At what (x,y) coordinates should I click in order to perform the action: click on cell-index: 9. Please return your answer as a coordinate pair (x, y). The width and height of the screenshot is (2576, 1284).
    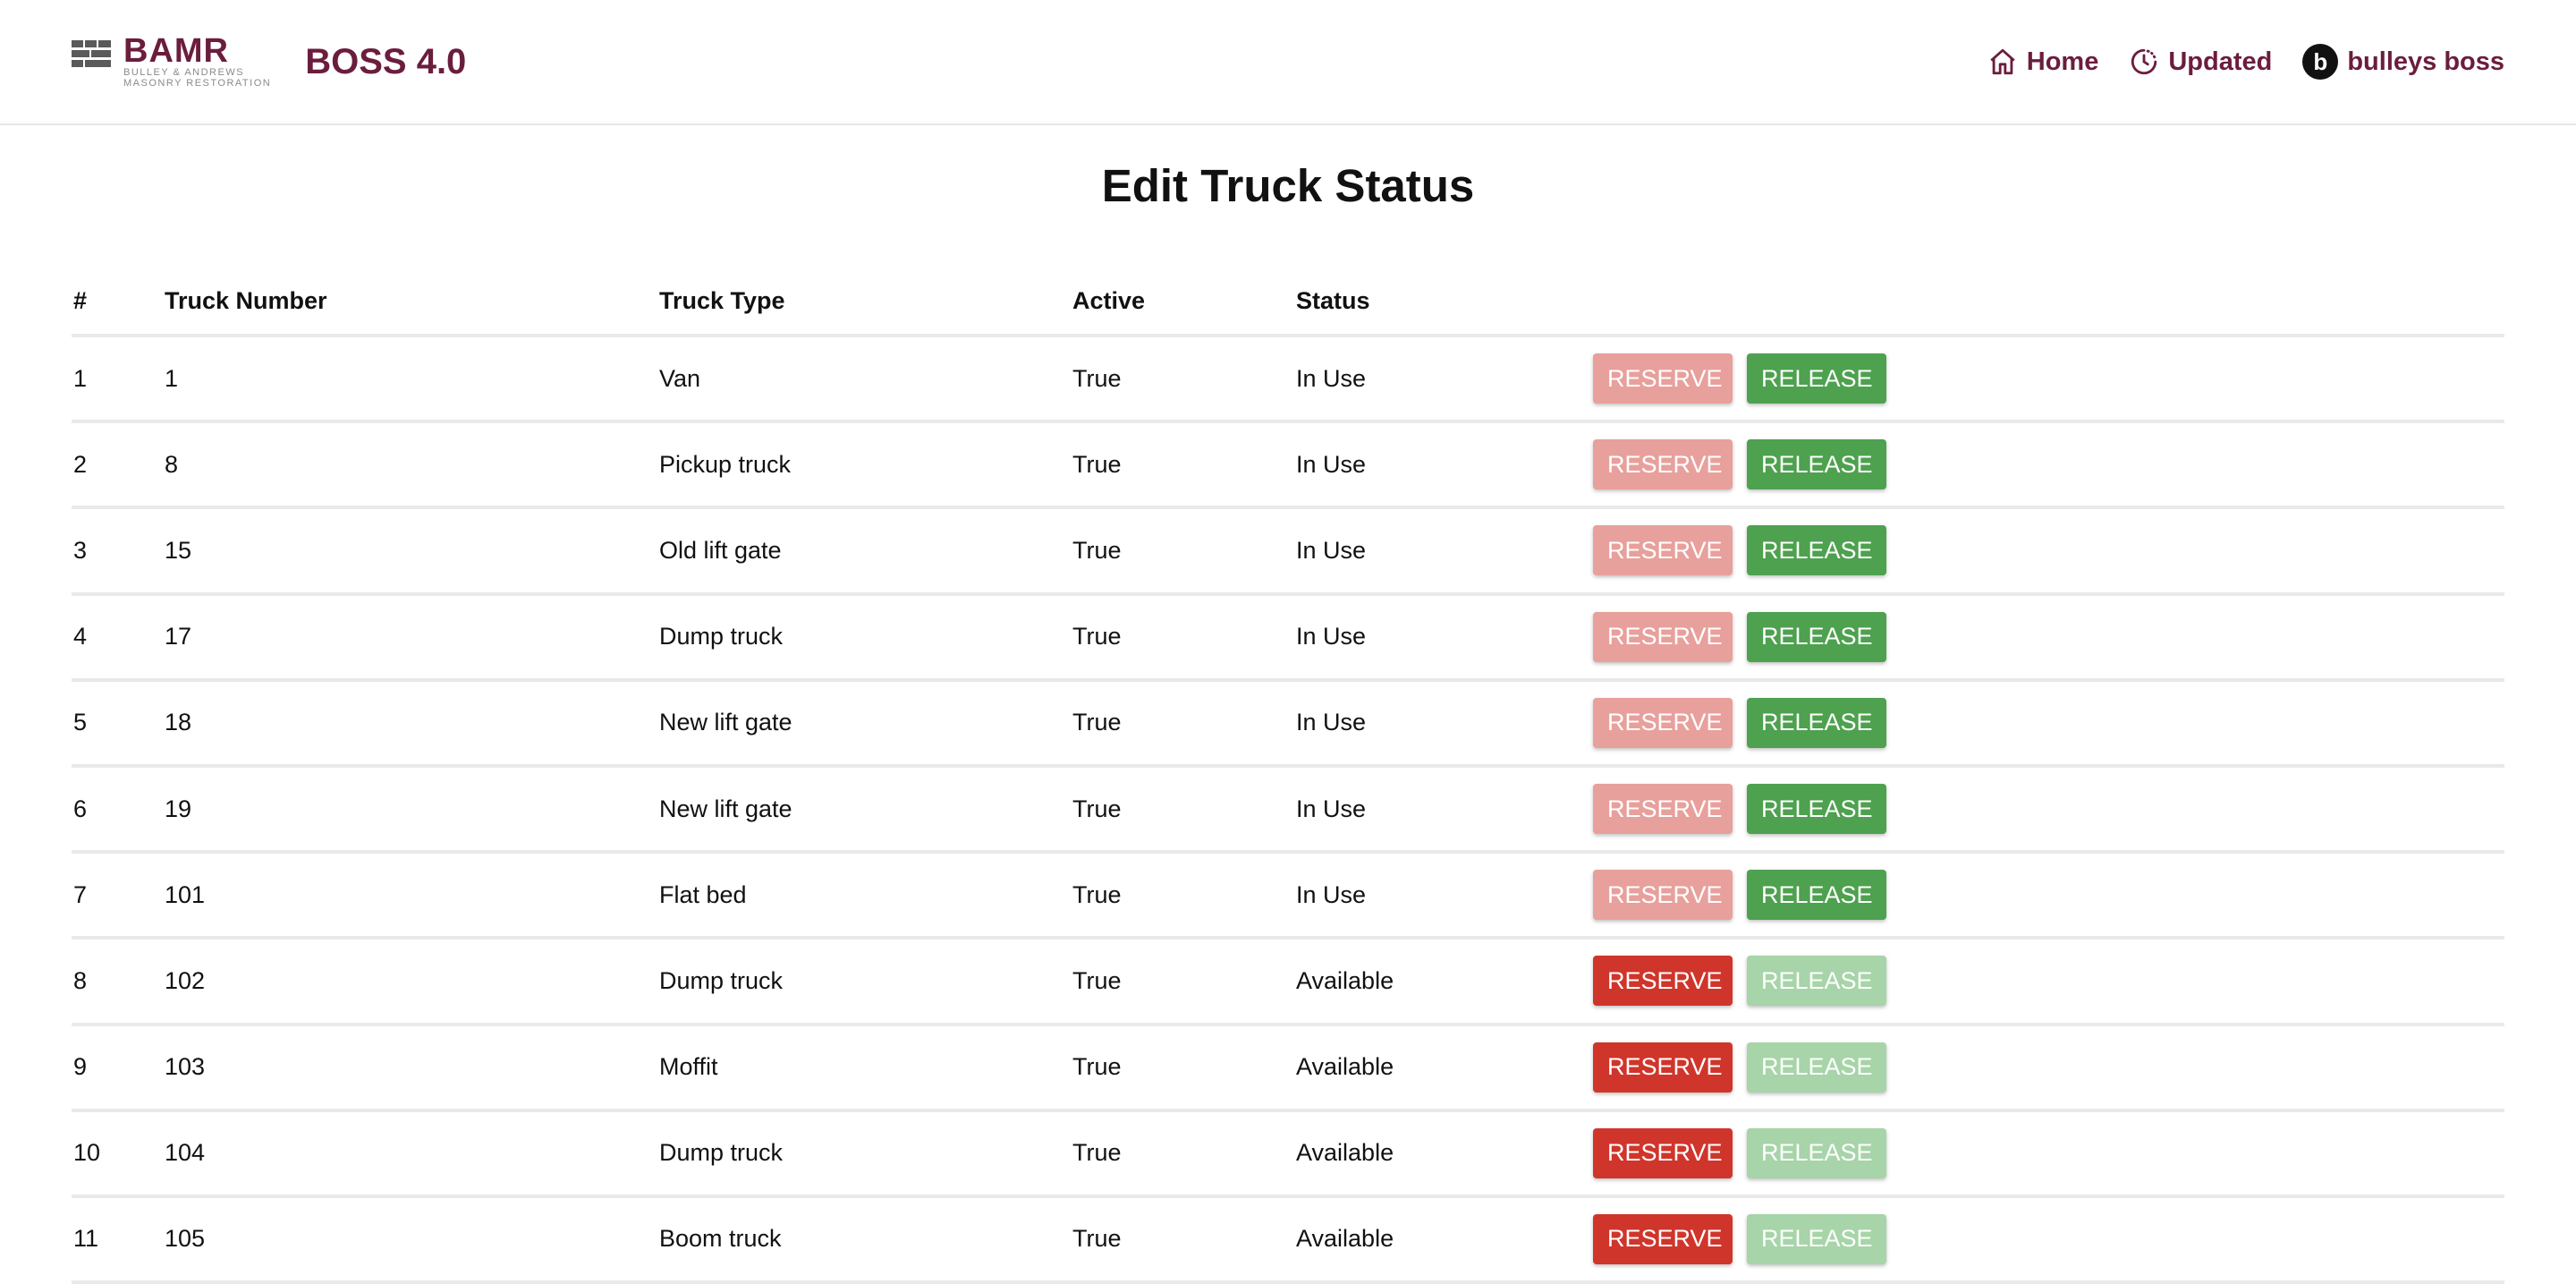
    Looking at the image, I should click on (80, 1067).